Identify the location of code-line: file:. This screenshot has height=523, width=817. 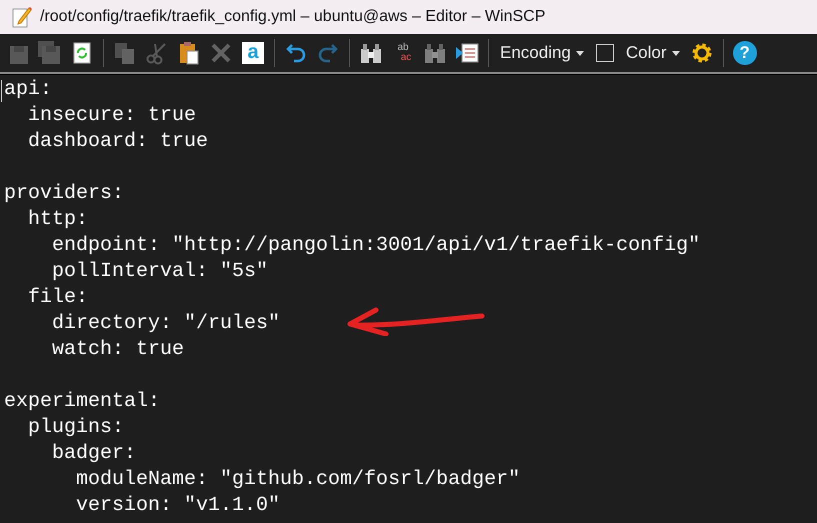
(57, 298).